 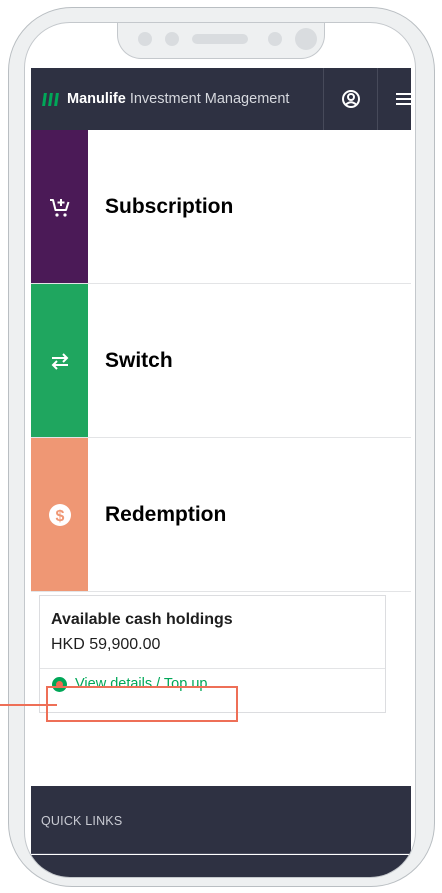 I want to click on logo-text: Manulife Investment Management, so click(x=178, y=99).